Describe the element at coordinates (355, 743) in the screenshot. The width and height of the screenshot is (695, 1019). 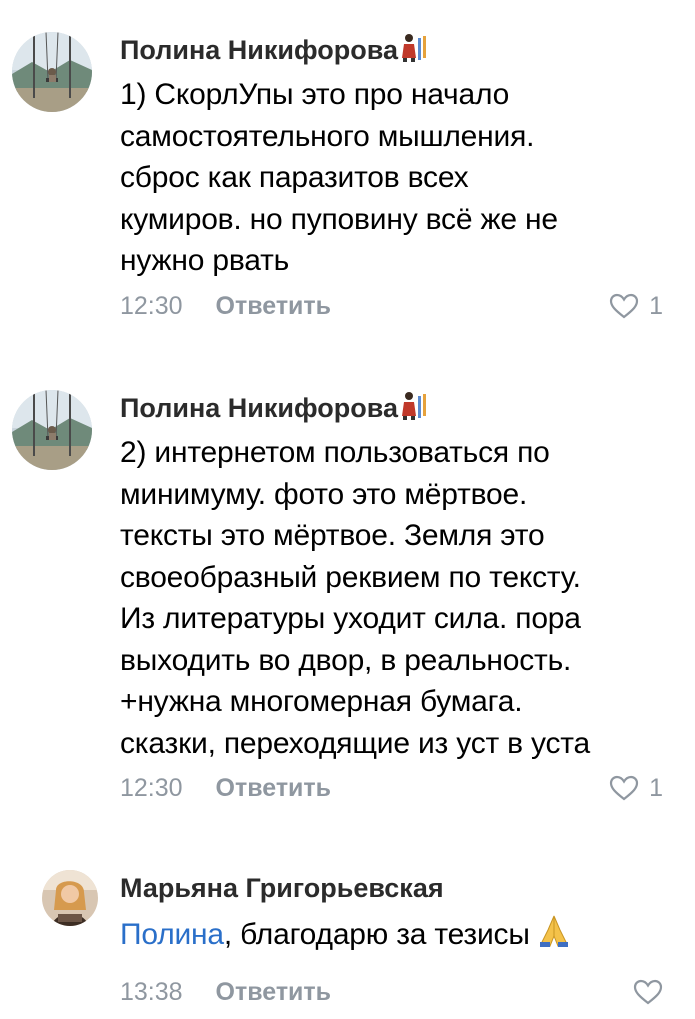
I see `comment-text-line: сказки, переходящие из уст в уста` at that location.